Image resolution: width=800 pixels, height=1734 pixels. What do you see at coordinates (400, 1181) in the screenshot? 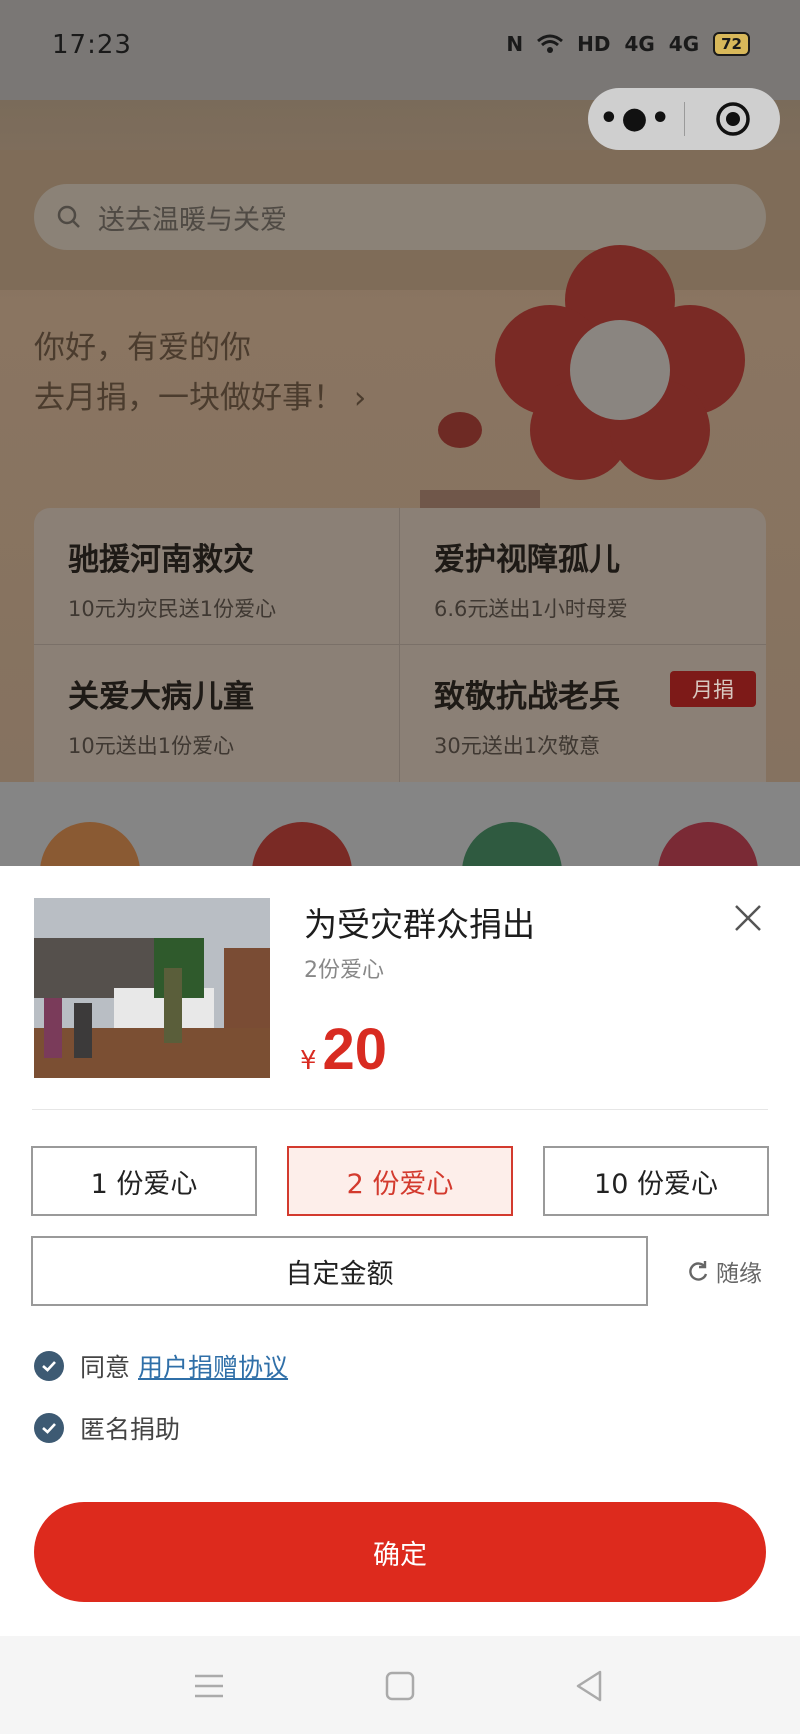
I see `option-2-hearts: 2 份爱心` at bounding box center [400, 1181].